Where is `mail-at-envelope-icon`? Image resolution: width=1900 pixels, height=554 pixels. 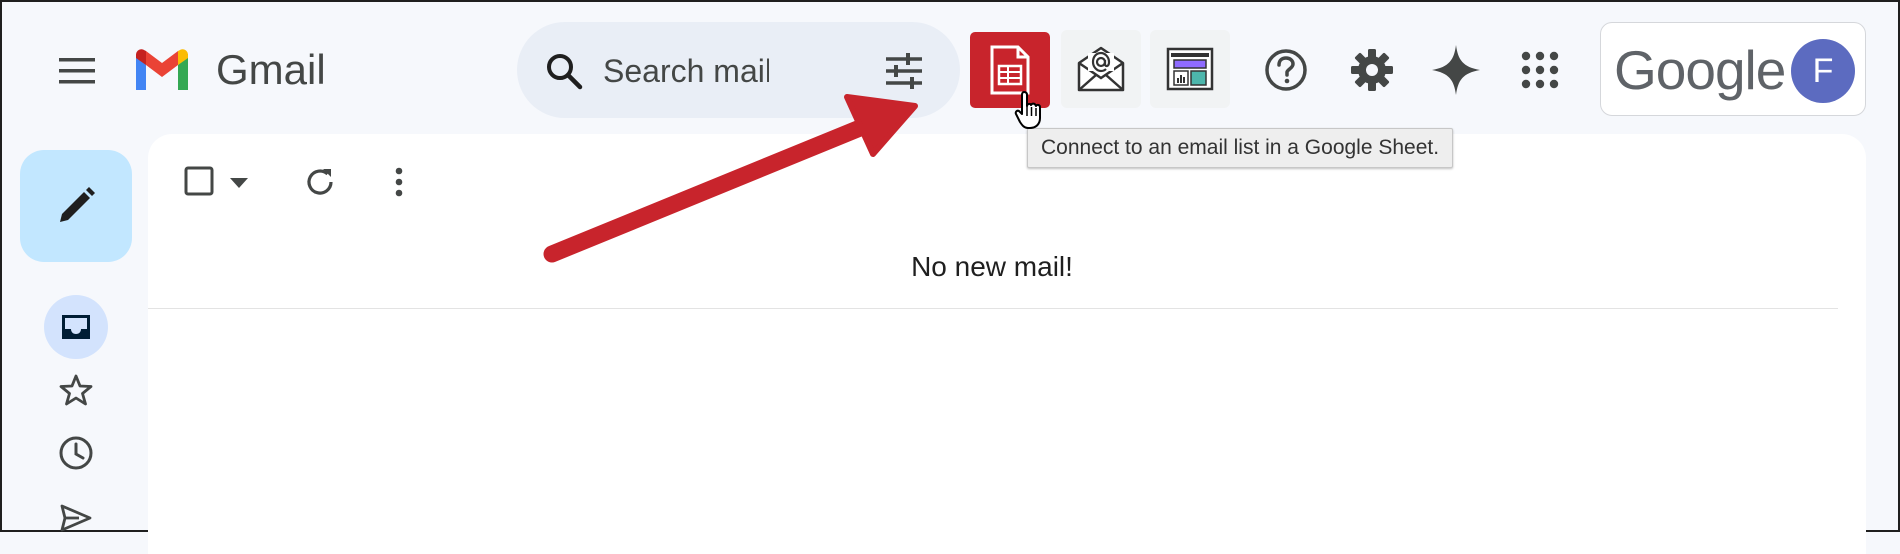 mail-at-envelope-icon is located at coordinates (1101, 69).